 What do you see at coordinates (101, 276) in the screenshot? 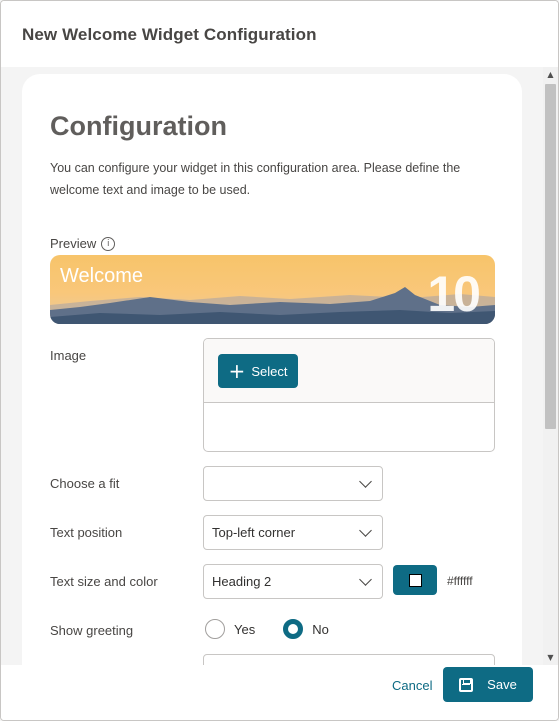
I see `banner-welcome-text: Welcome` at bounding box center [101, 276].